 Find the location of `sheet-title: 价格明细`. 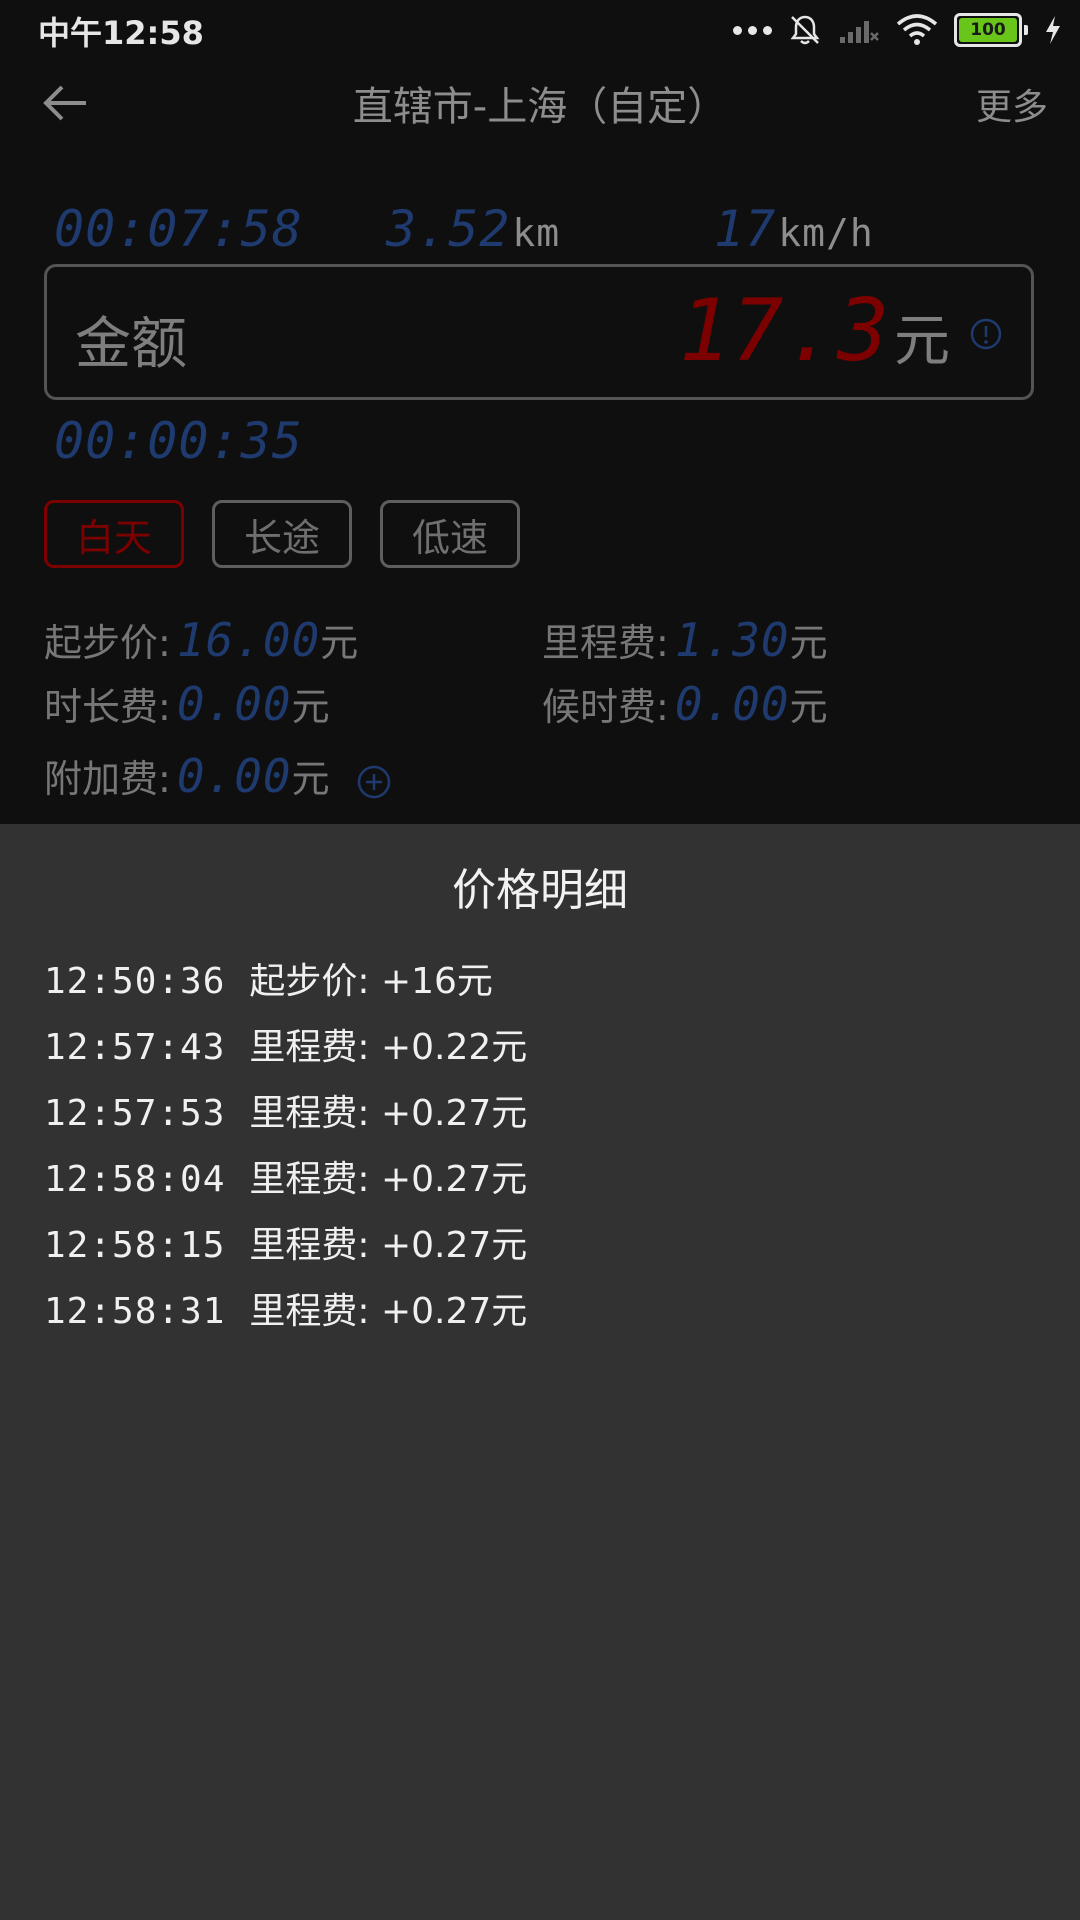

sheet-title: 价格明细 is located at coordinates (540, 890).